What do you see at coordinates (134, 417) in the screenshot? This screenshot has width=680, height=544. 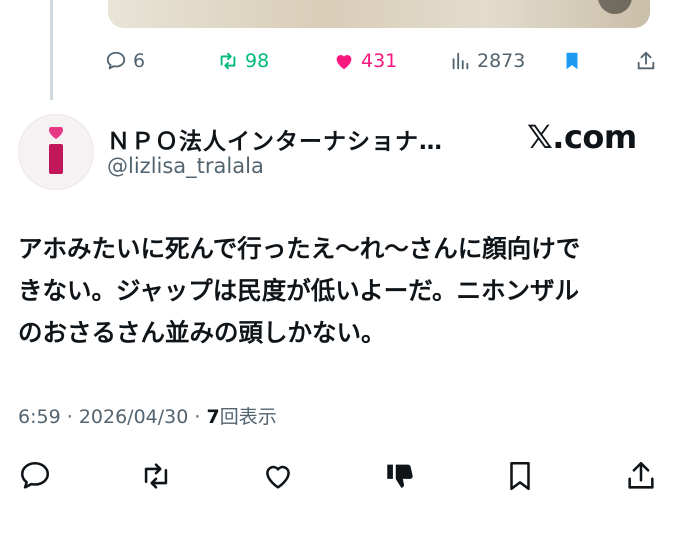 I see `tweet-date: 2026/04/30` at bounding box center [134, 417].